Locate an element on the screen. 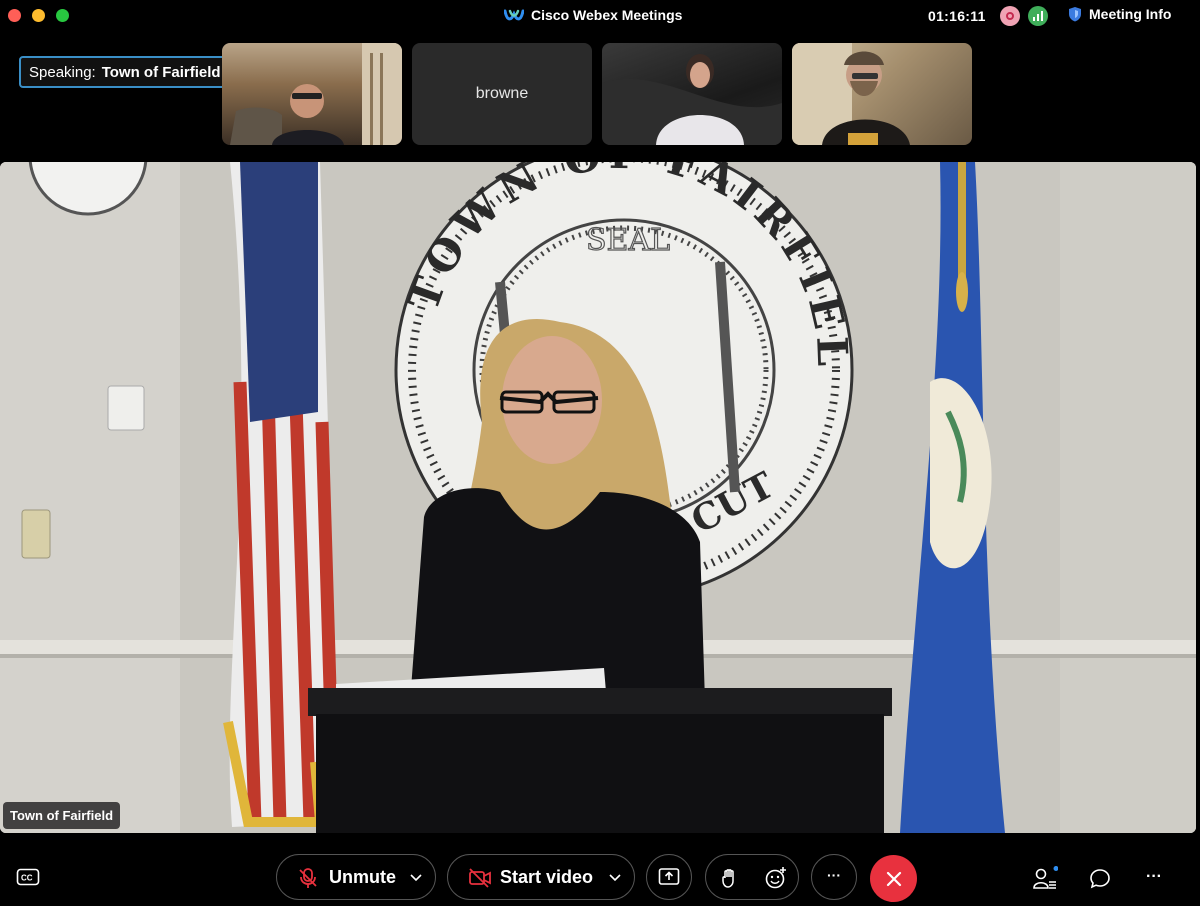 This screenshot has width=1200, height=906. closed-captions-icon: CC is located at coordinates (28, 877).